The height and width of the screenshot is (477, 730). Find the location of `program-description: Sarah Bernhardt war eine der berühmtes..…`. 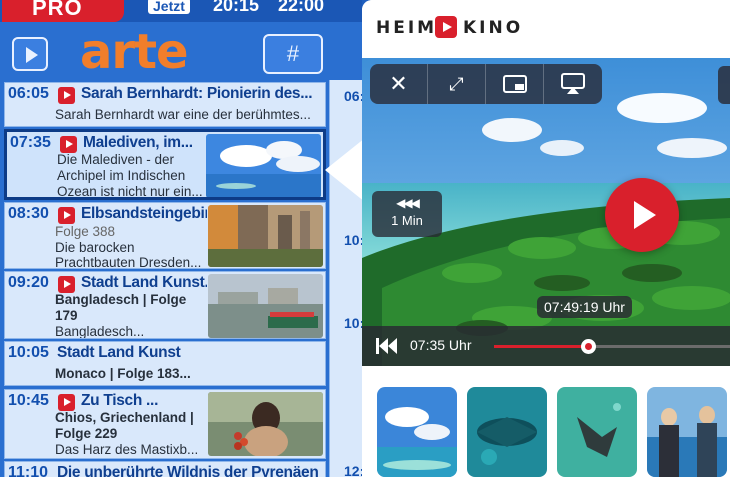

program-description: Sarah Bernhardt war eine der berühmtes..… is located at coordinates (183, 114).